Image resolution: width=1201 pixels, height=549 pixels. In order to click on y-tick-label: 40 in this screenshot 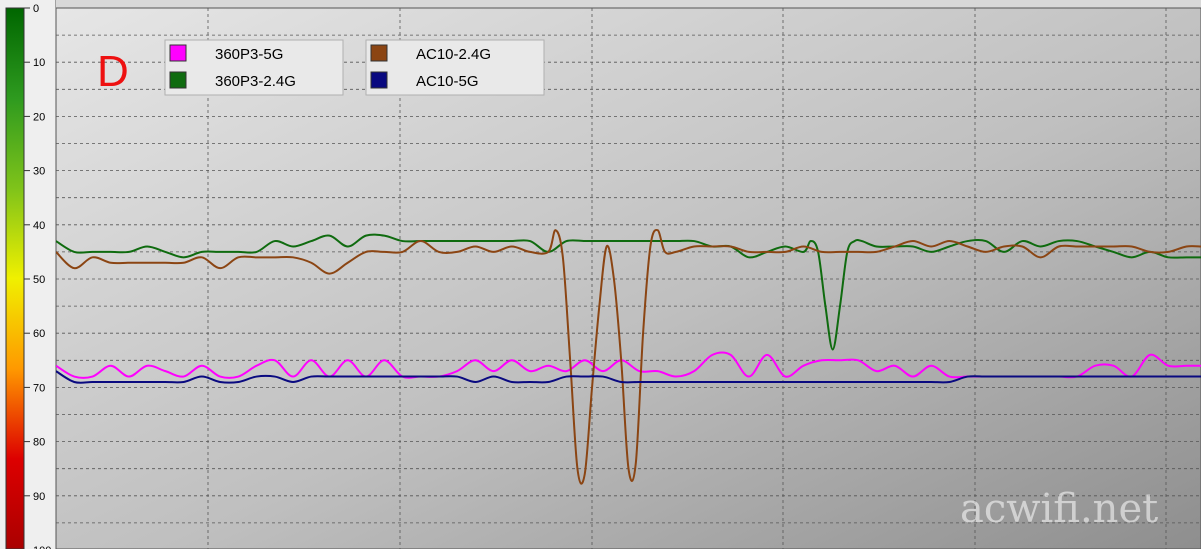, I will do `click(39, 226)`.